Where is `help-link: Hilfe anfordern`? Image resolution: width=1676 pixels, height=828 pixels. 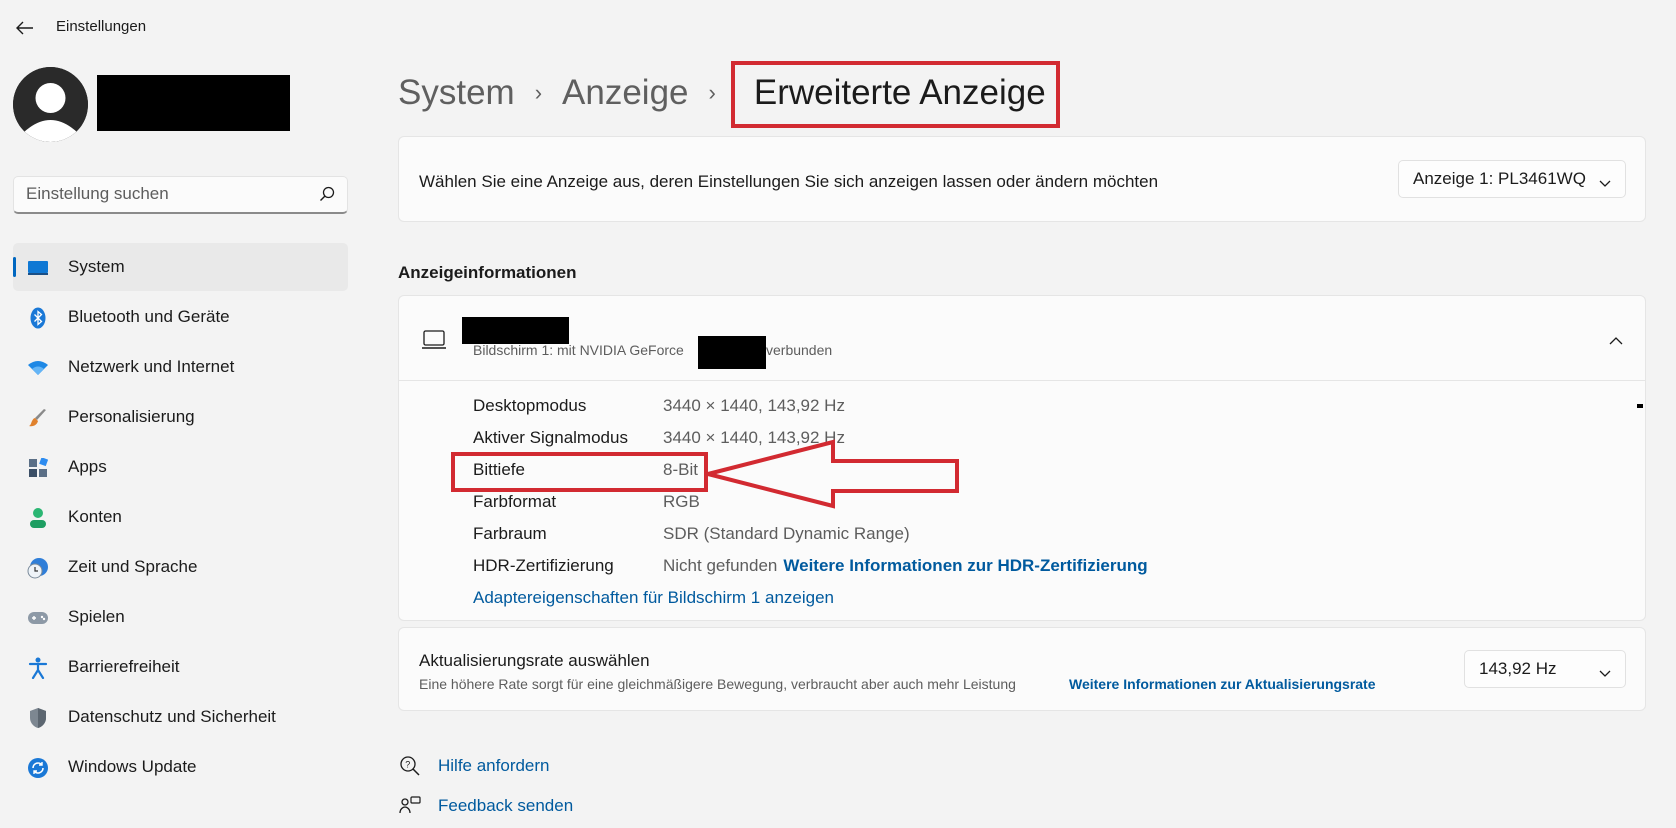
help-link: Hilfe anfordern is located at coordinates (494, 766).